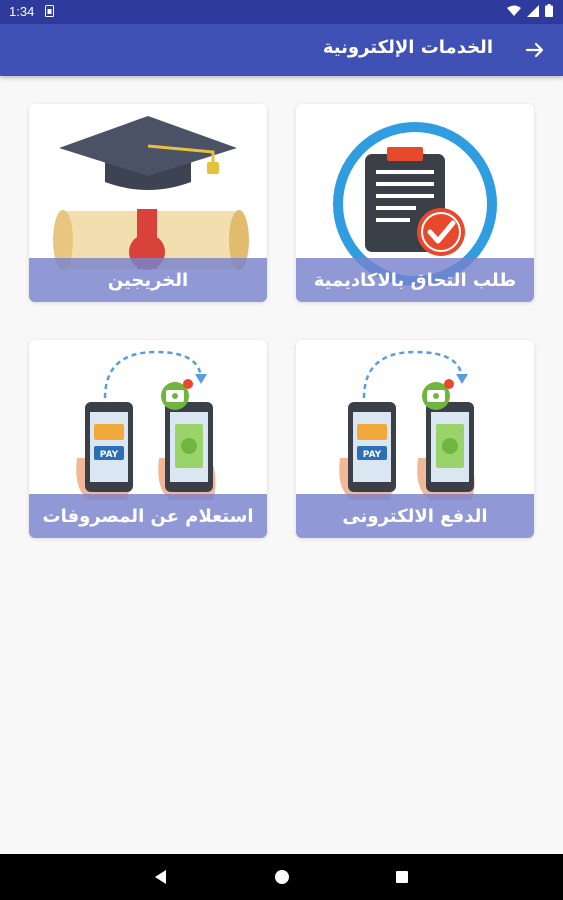  Describe the element at coordinates (161, 877) in the screenshot. I see `back-triangle-icon` at that location.